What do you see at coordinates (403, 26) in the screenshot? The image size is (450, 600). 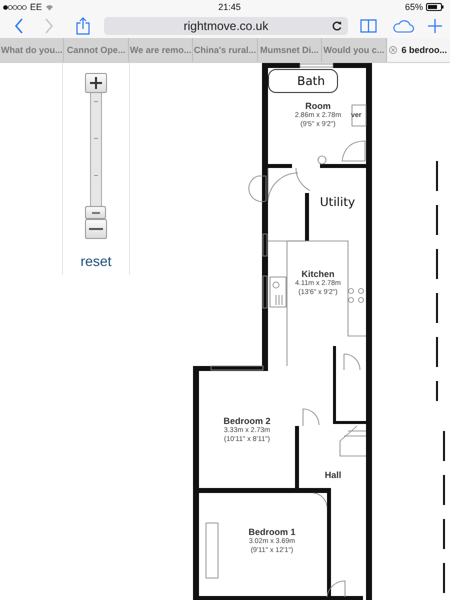 I see `cloud-icon` at bounding box center [403, 26].